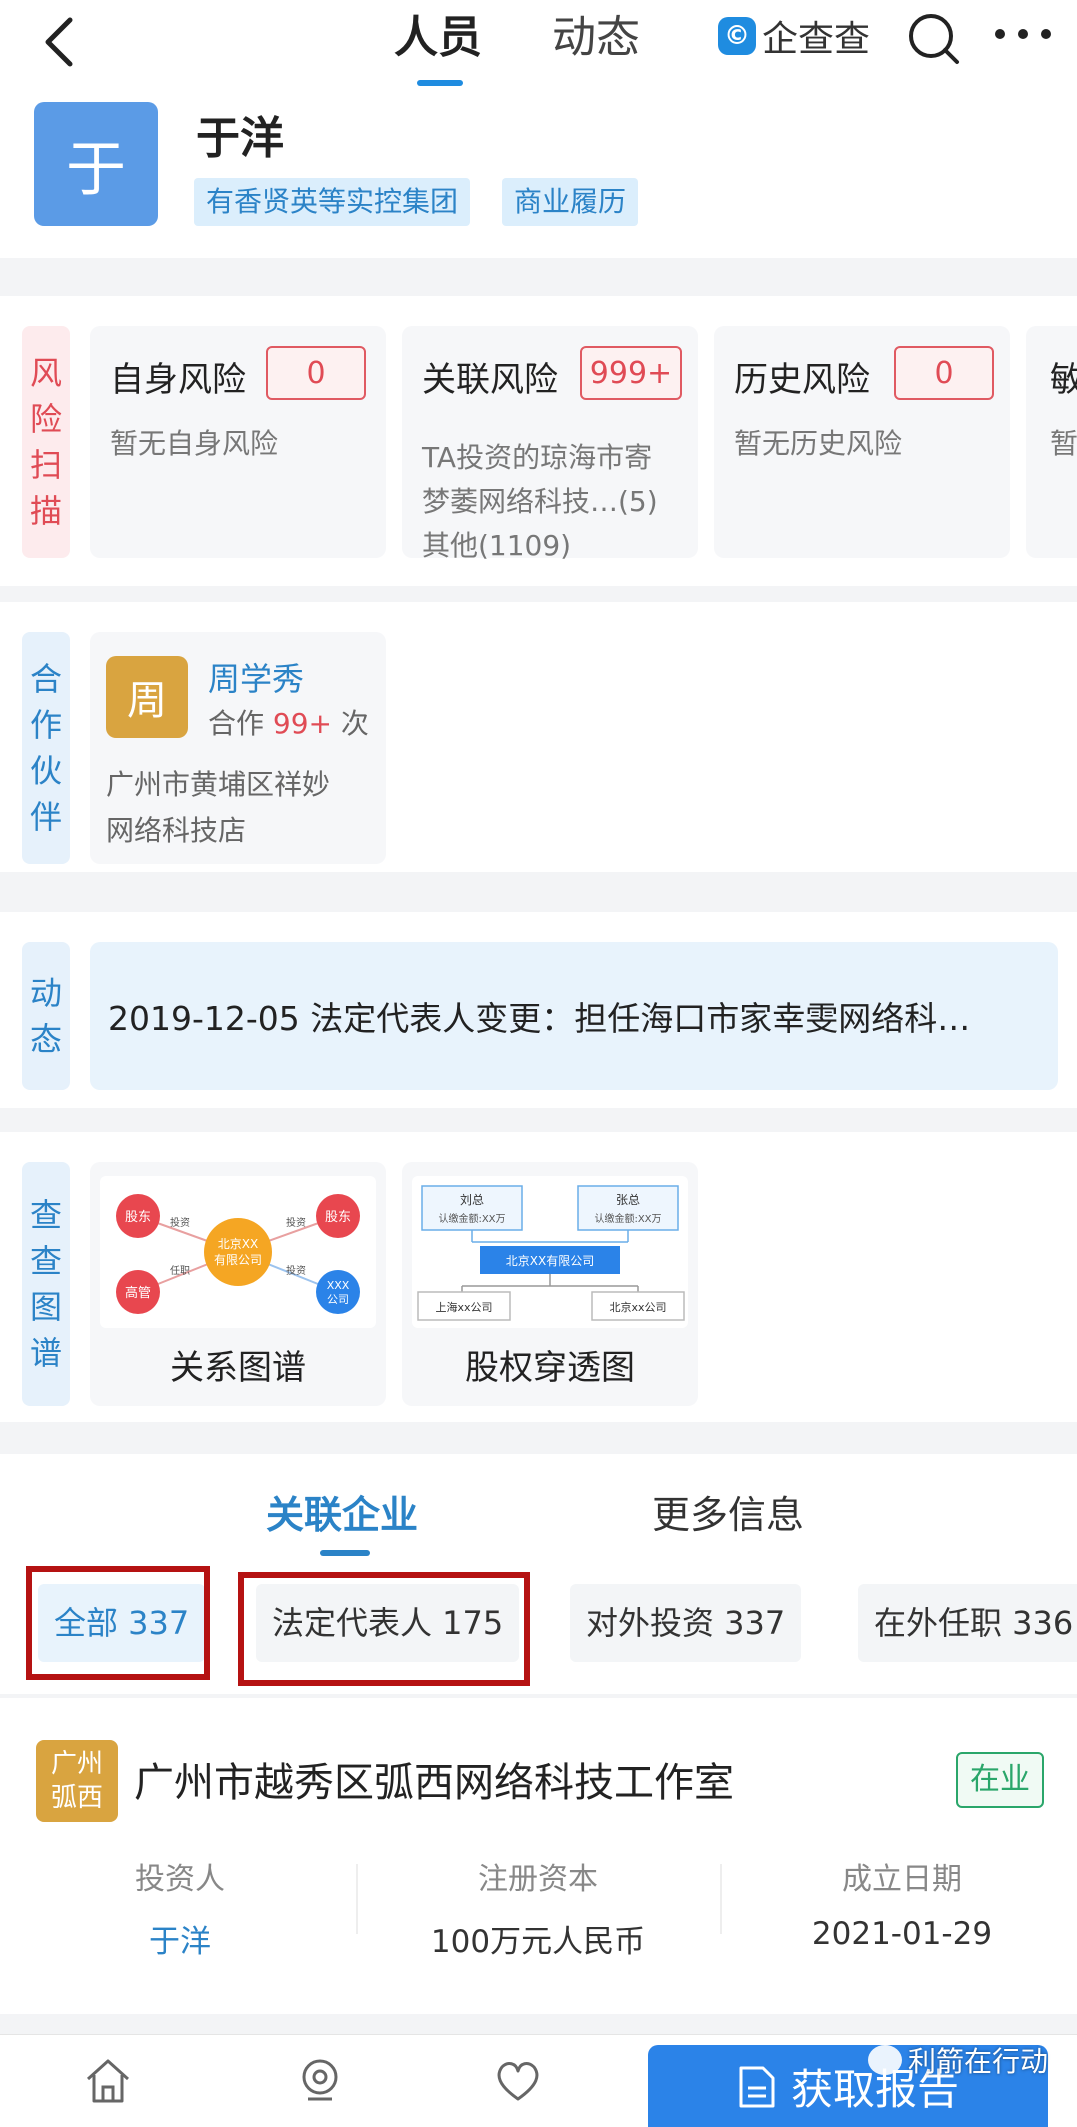  What do you see at coordinates (241, 808) in the screenshot?
I see `partner-company: 广州市黄埔区祥妙 网络科技店` at bounding box center [241, 808].